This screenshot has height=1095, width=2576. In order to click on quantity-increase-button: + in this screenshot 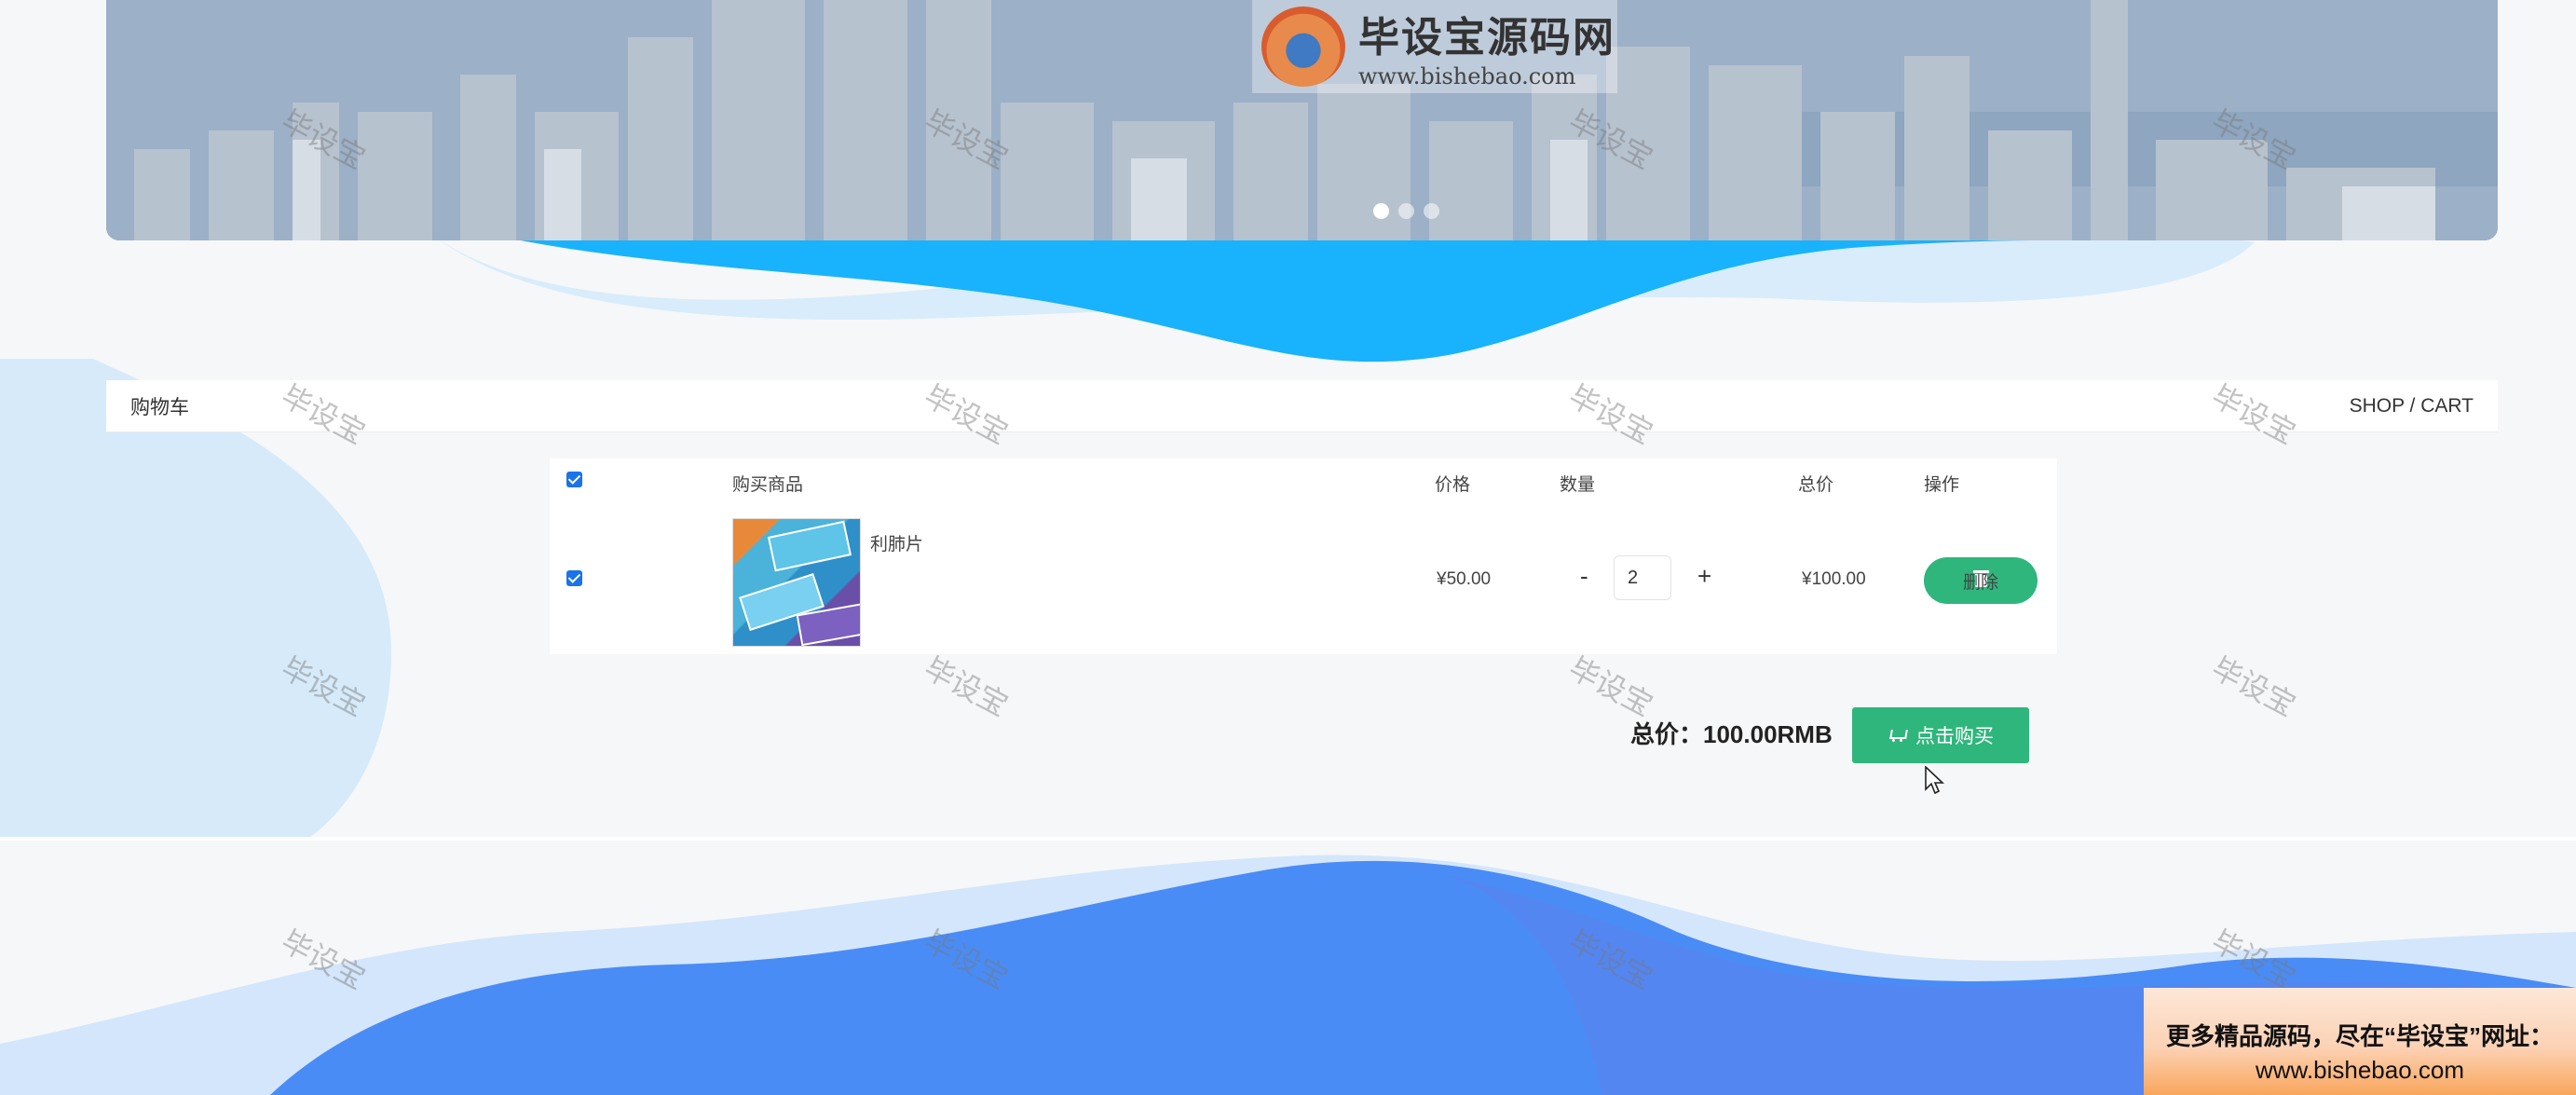, I will do `click(1704, 576)`.